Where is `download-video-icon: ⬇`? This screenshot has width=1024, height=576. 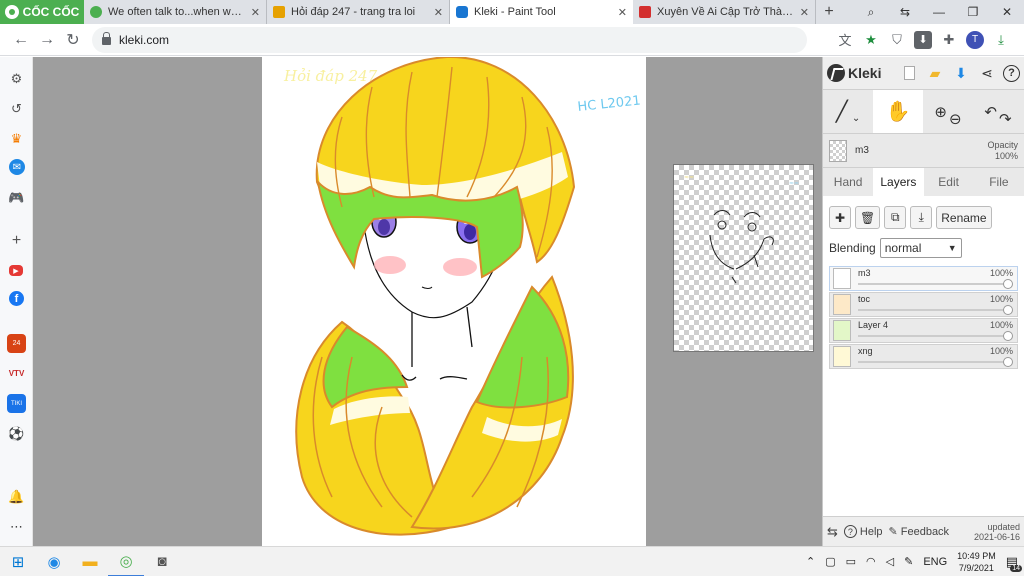 download-video-icon: ⬇ is located at coordinates (923, 39).